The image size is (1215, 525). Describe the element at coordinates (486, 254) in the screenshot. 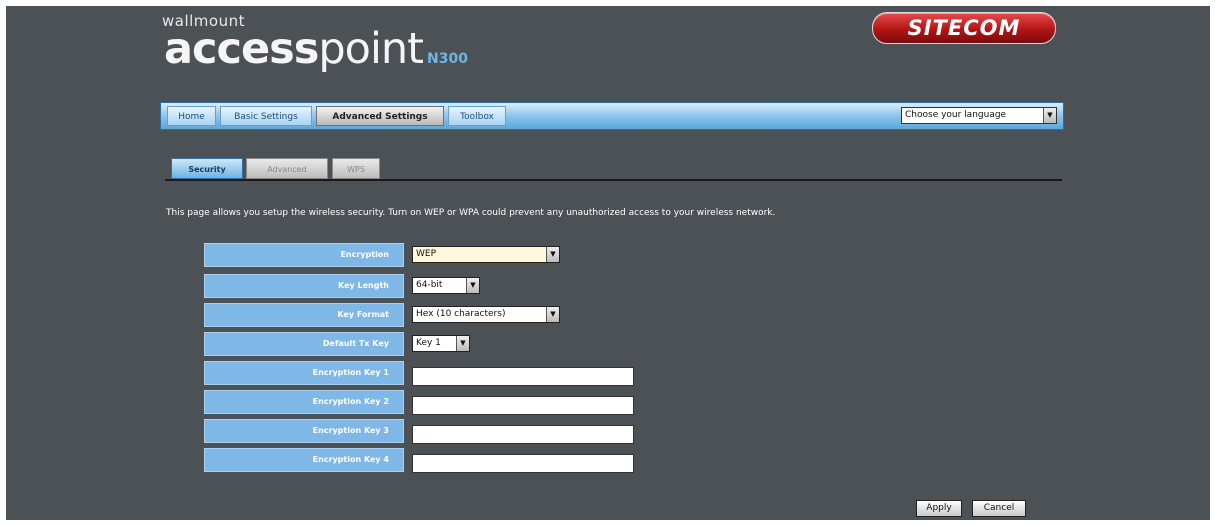

I see `encryption-select: WEP ▼` at that location.